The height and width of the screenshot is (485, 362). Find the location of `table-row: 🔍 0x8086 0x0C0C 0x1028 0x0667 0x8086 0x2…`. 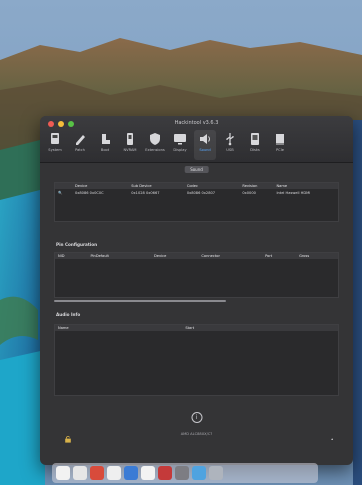

table-row: 🔍 0x8086 0x0C0C 0x1028 0x0667 0x8086 0x2… is located at coordinates (196, 193).